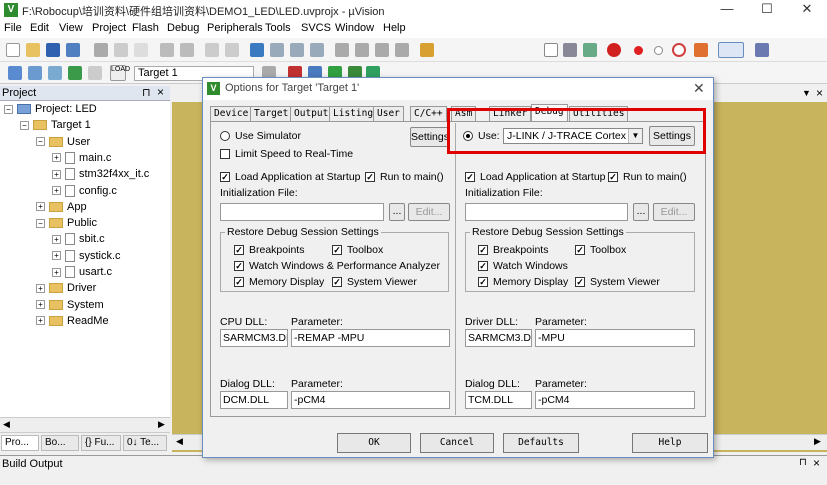 This screenshot has width=827, height=485. Describe the element at coordinates (342, 50) in the screenshot. I see `indent-icon` at that location.